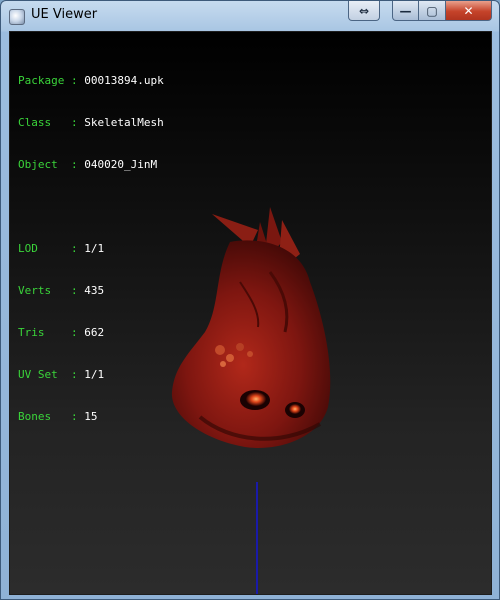 The width and height of the screenshot is (500, 600). Describe the element at coordinates (251, 327) in the screenshot. I see `red-creature-head-mesh` at that location.